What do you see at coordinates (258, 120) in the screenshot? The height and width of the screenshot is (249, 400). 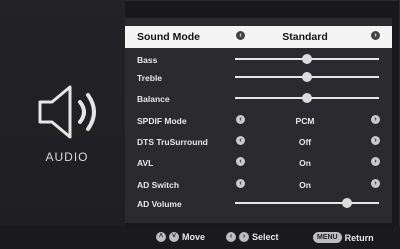 I see `menu-item-spdif-mode: SPDIF Mode ‹ PCM ›` at bounding box center [258, 120].